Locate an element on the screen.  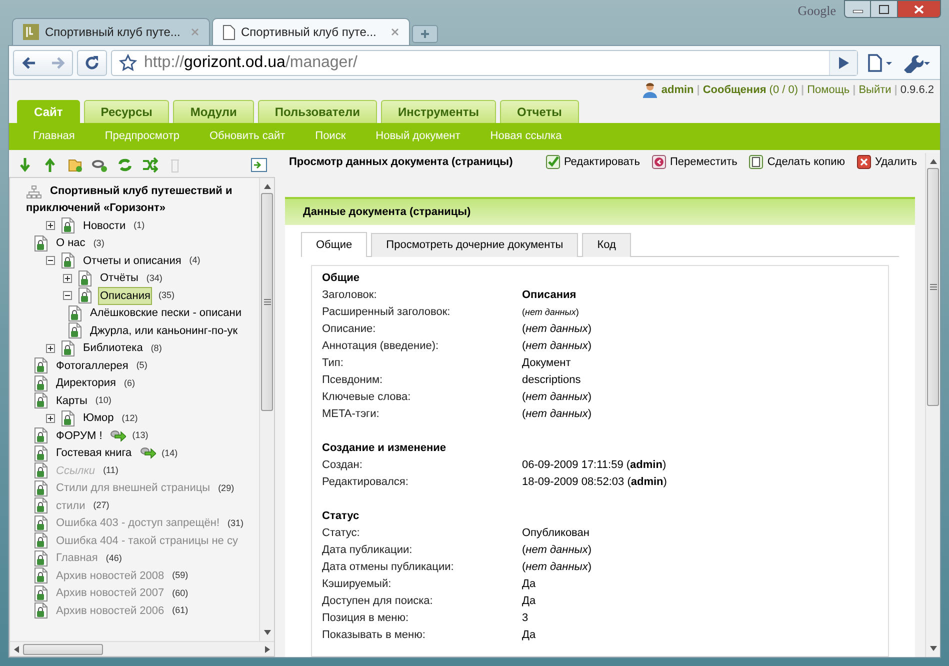
document-tab: Просмотреть дочерние документы is located at coordinates (474, 245).